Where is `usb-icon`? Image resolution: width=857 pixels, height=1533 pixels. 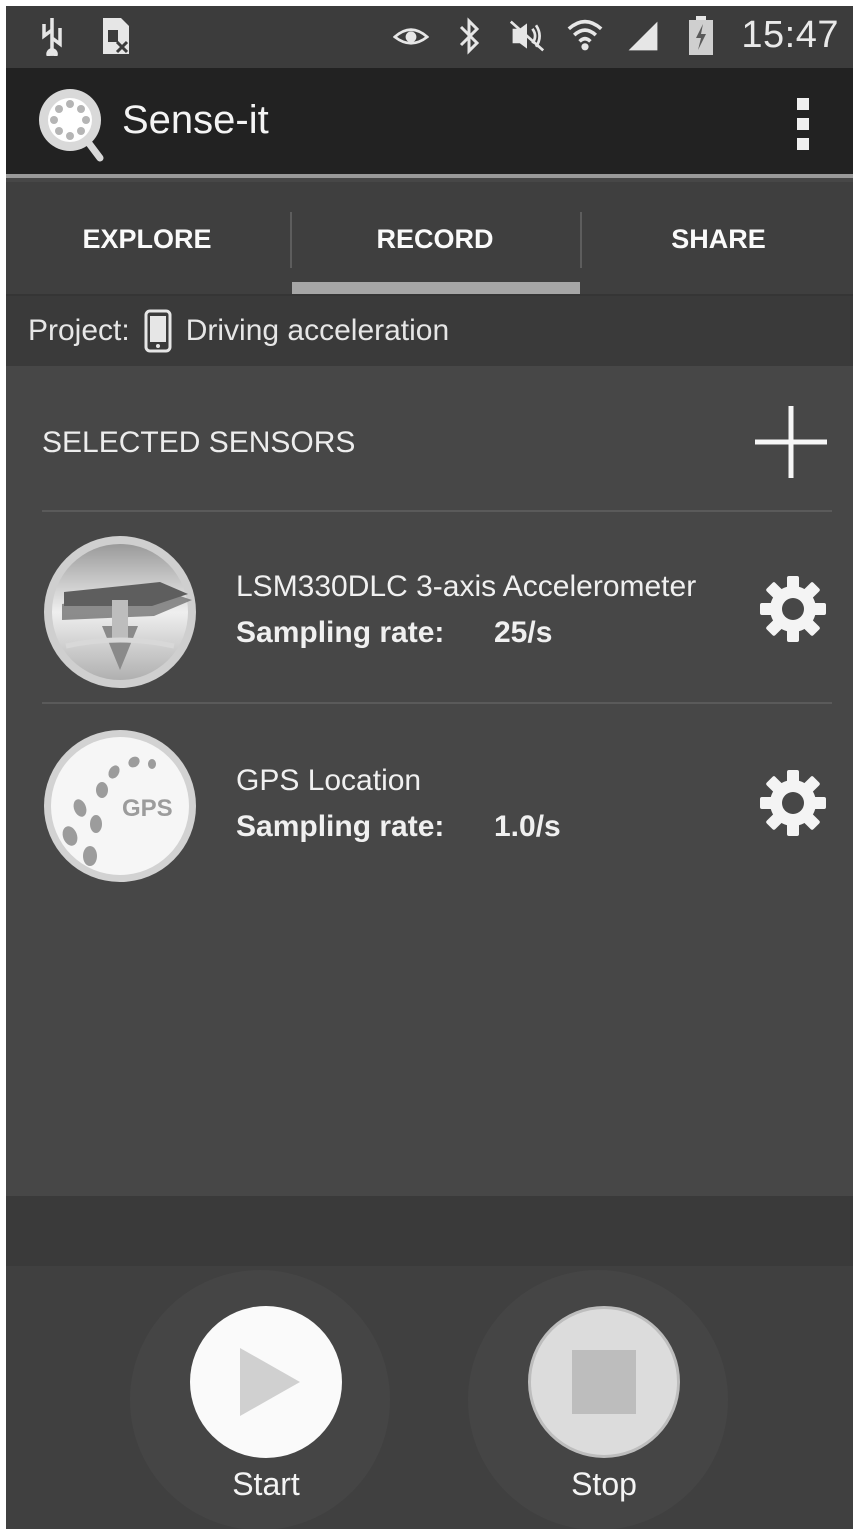
usb-icon is located at coordinates (52, 36).